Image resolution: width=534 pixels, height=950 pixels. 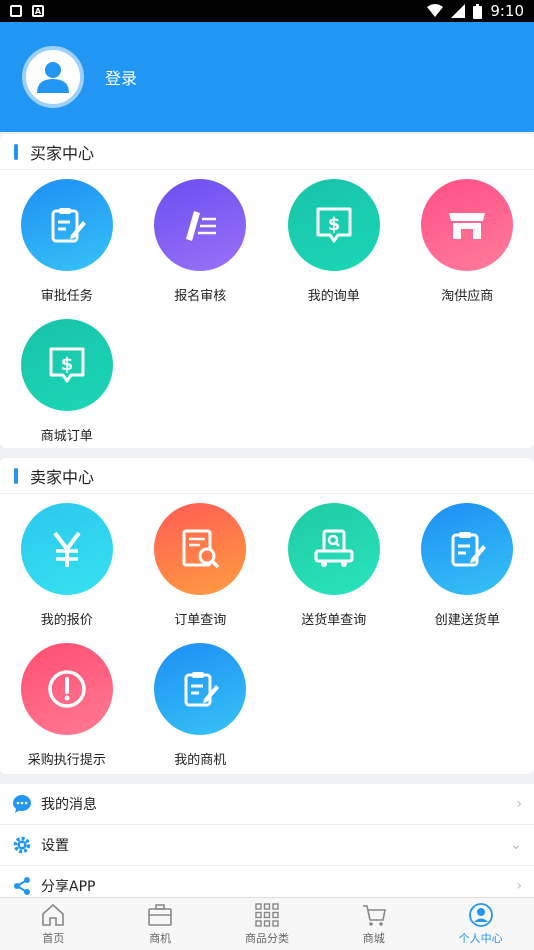 What do you see at coordinates (267, 804) in the screenshot?
I see `menu-my-messages: 我的消息 ›` at bounding box center [267, 804].